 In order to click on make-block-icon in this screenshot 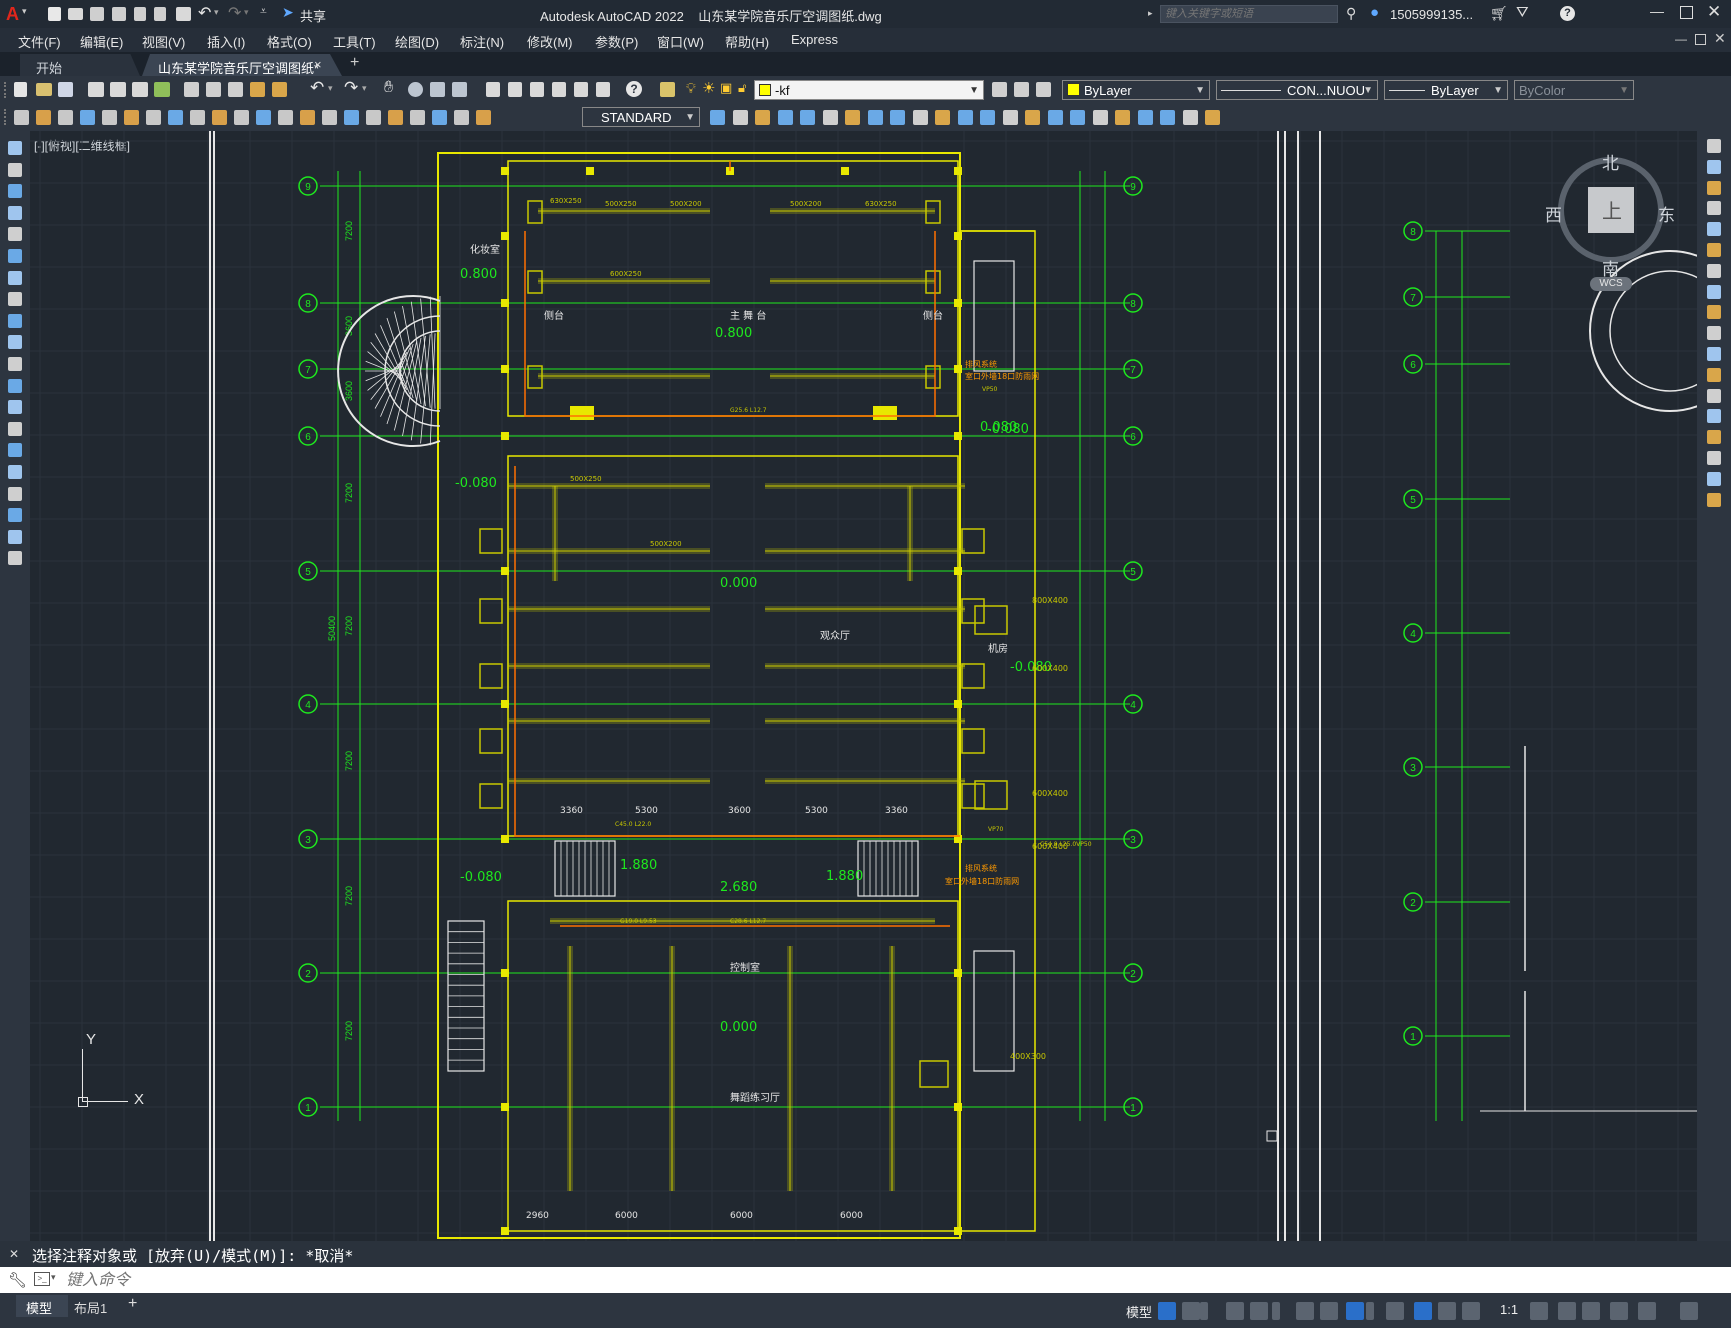, I will do `click(15, 407)`.